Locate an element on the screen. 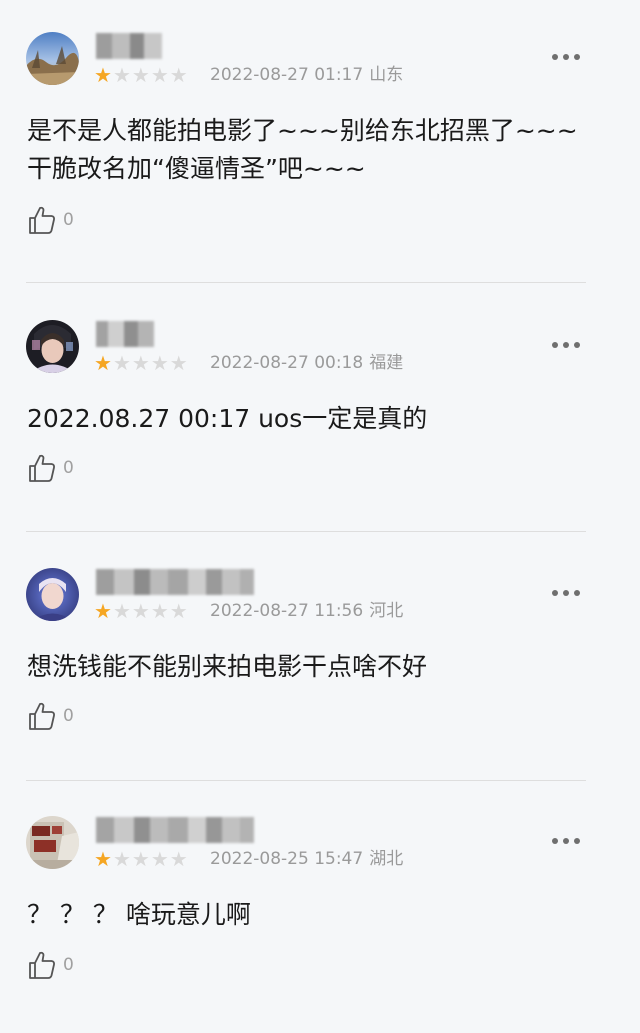 This screenshot has width=640, height=1033. comment-region: 山东 is located at coordinates (386, 75).